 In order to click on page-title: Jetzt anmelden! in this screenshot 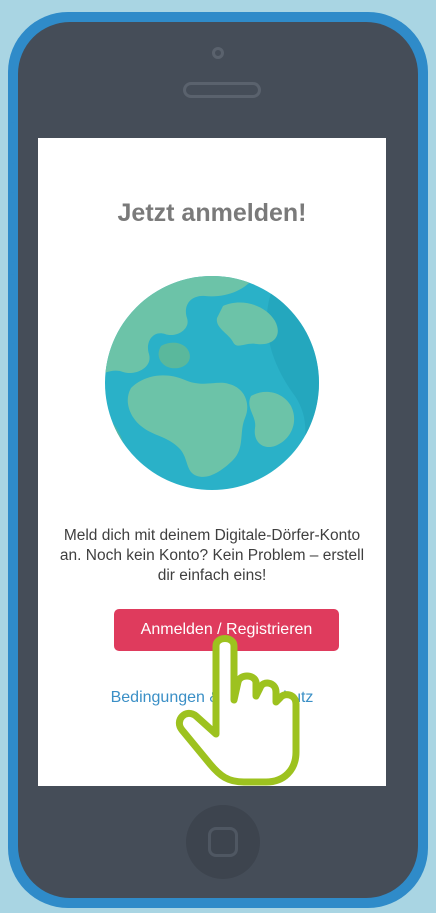, I will do `click(212, 213)`.